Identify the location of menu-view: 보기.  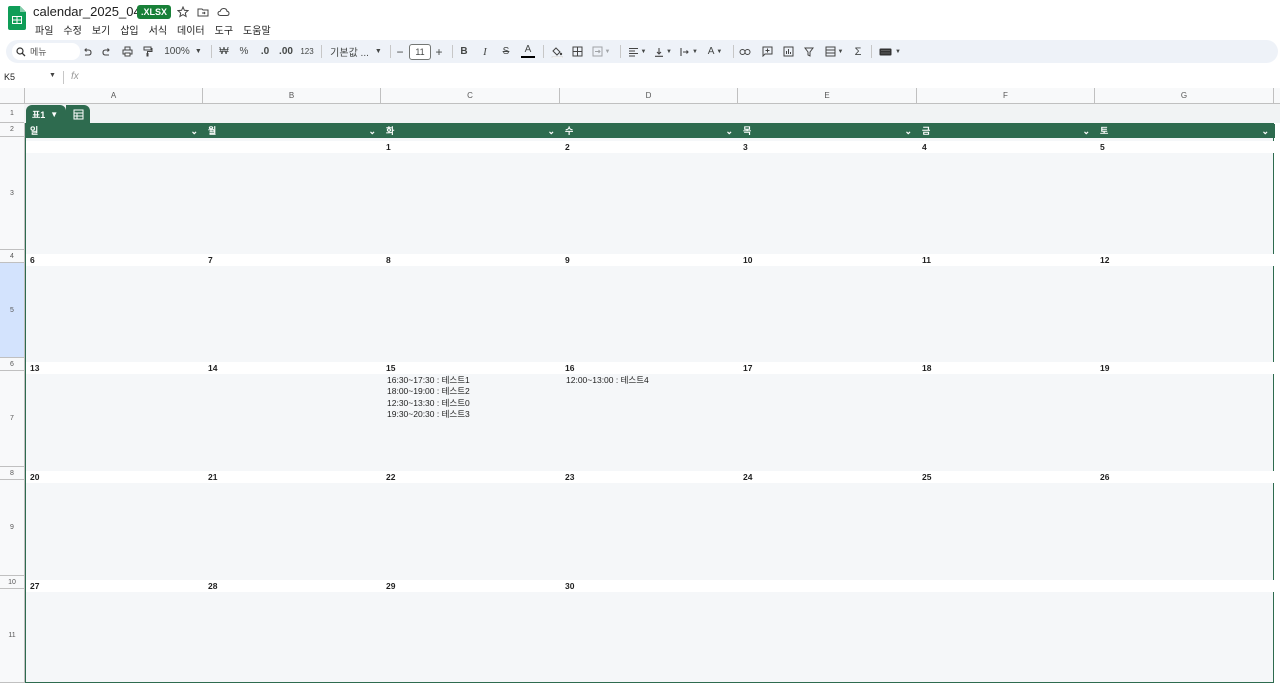
(101, 29).